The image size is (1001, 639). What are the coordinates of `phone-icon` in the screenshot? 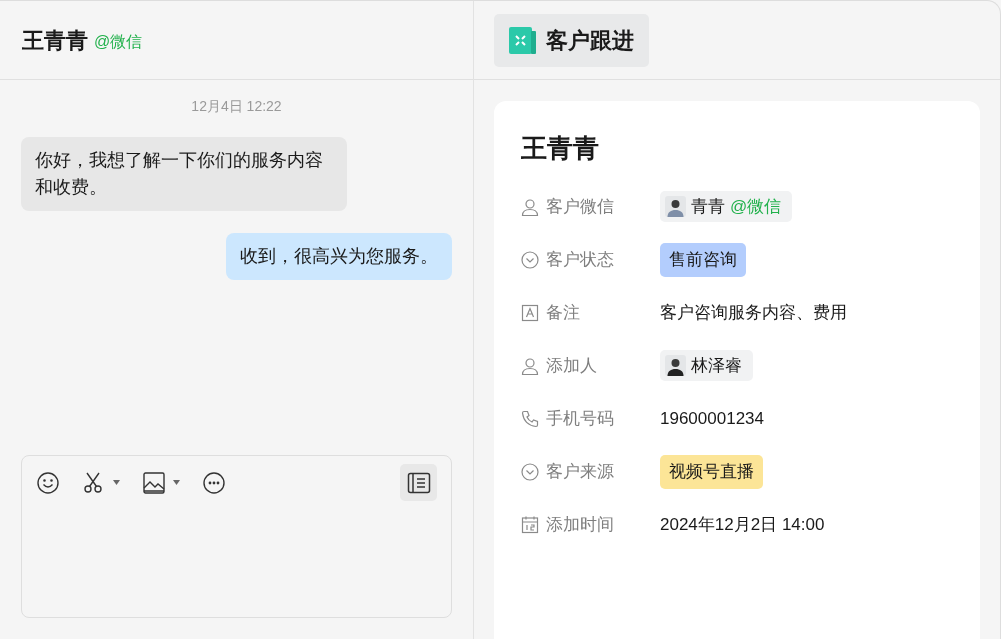 It's located at (530, 418).